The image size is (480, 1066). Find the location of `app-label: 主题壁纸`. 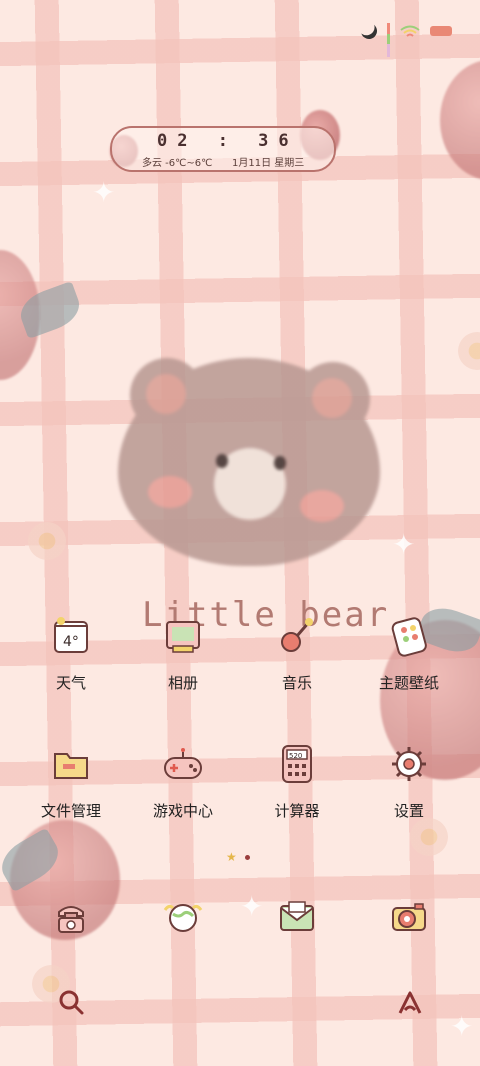

app-label: 主题壁纸 is located at coordinates (408, 683).